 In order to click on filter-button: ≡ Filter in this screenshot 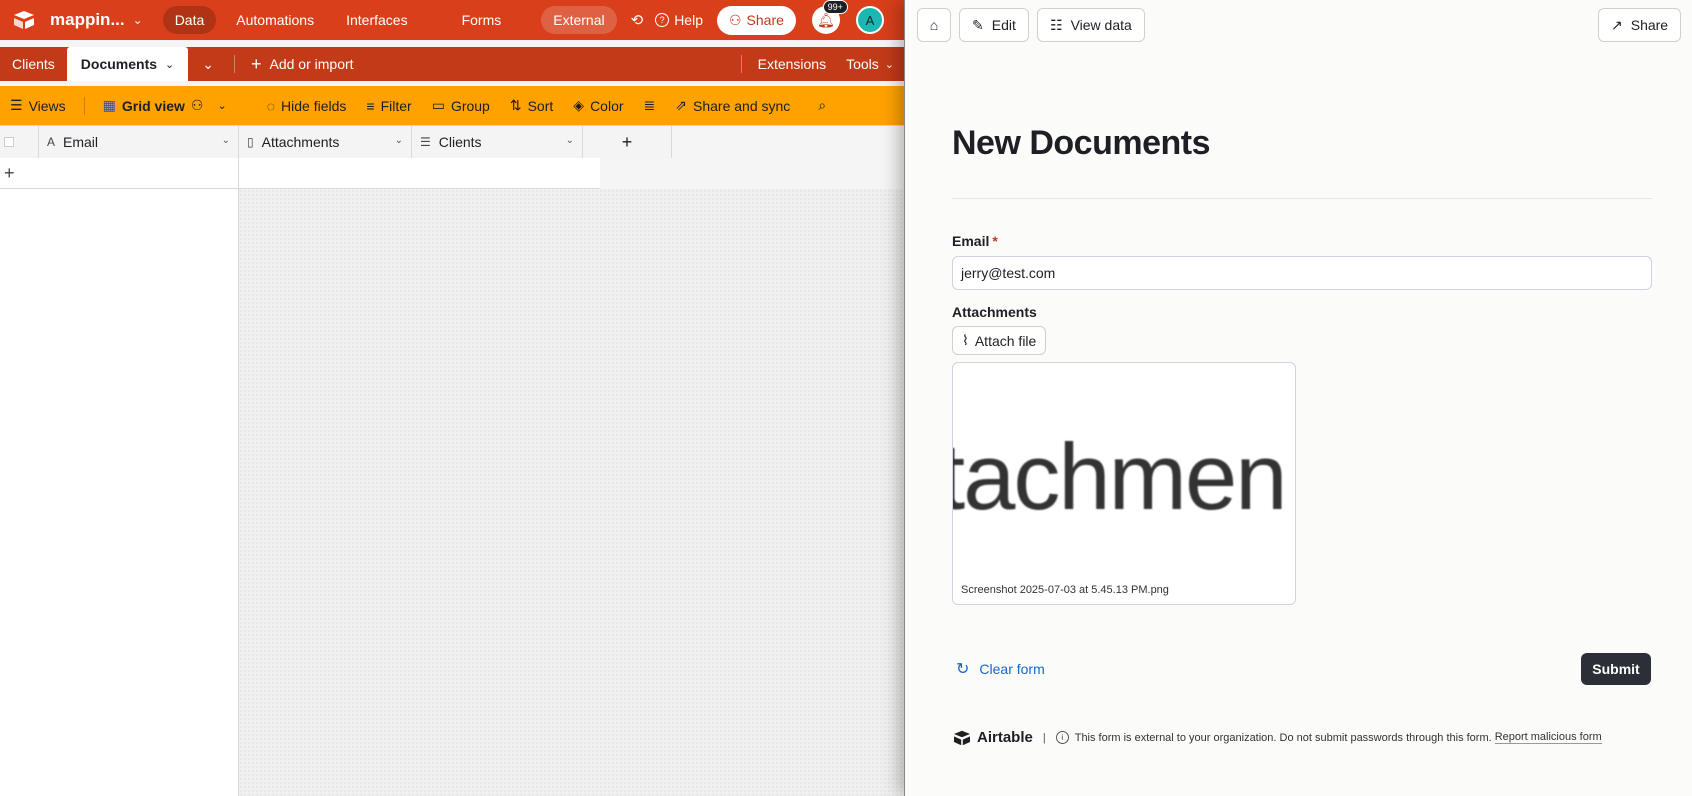, I will do `click(388, 106)`.